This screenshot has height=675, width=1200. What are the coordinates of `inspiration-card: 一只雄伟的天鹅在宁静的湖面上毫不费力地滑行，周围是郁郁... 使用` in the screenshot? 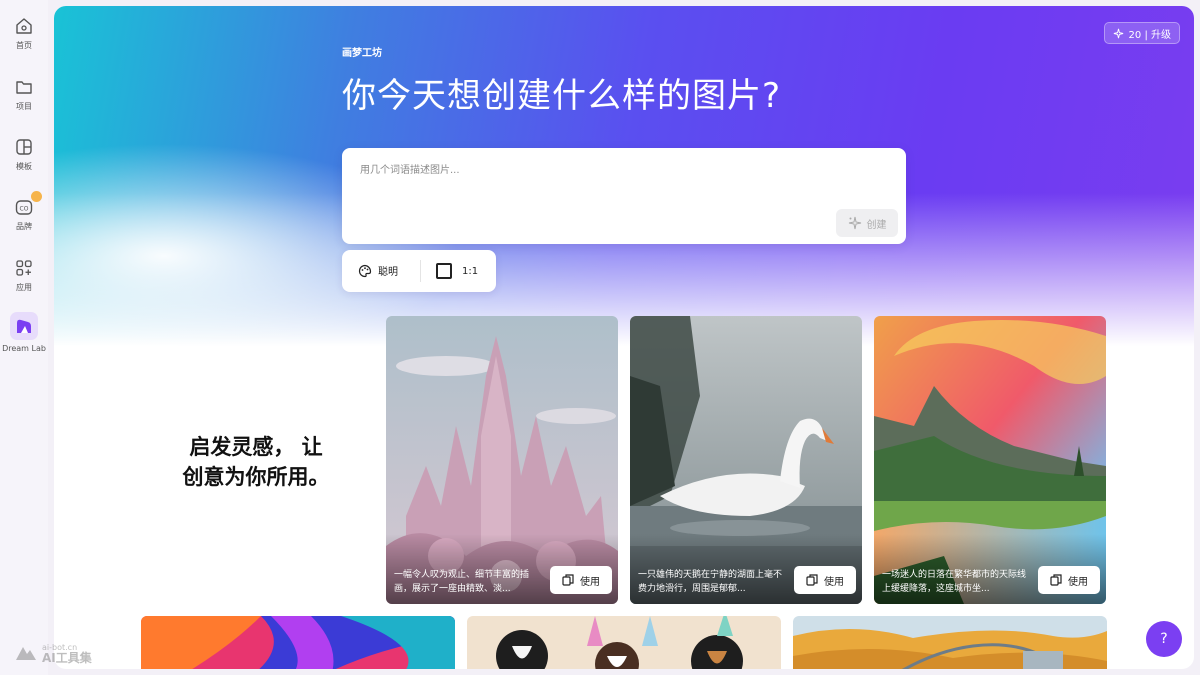 It's located at (746, 460).